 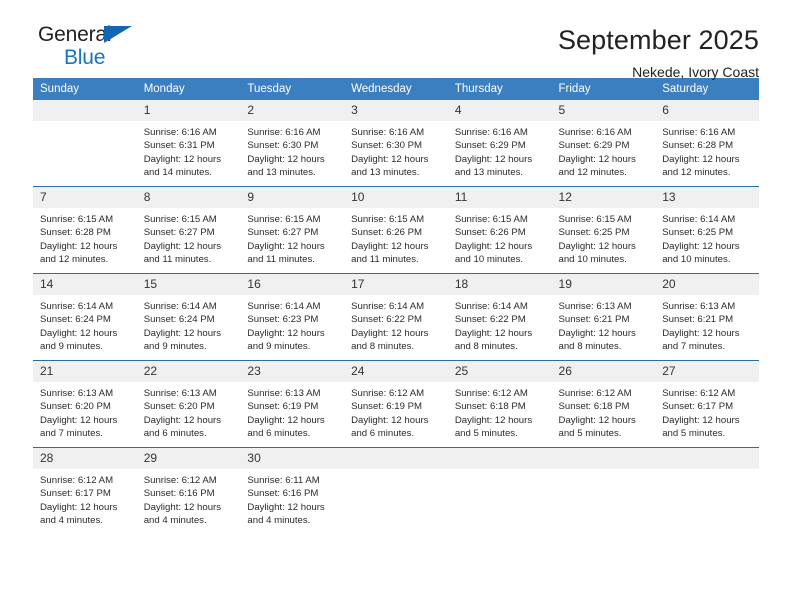 I want to click on day-number: 6, so click(x=707, y=110).